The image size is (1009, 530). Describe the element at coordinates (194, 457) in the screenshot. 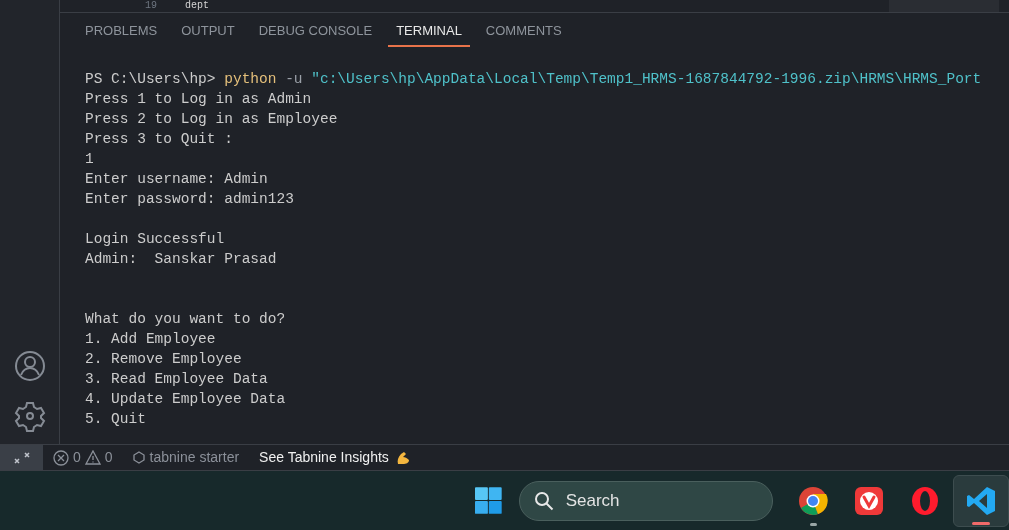

I see `extension-label: tabnine starter` at that location.